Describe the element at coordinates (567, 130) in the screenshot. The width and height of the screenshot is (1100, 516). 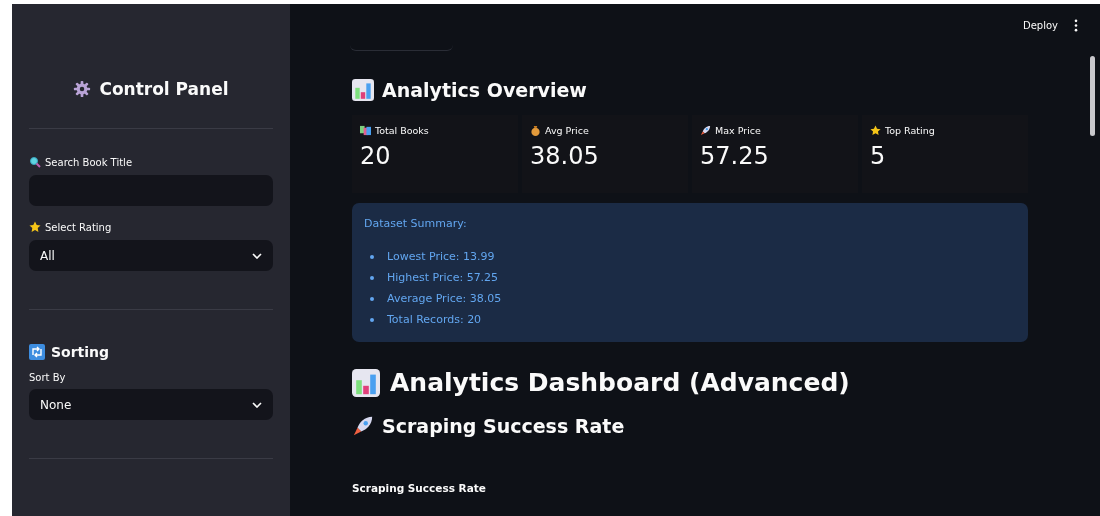
I see `metric-label: Avg Price` at that location.